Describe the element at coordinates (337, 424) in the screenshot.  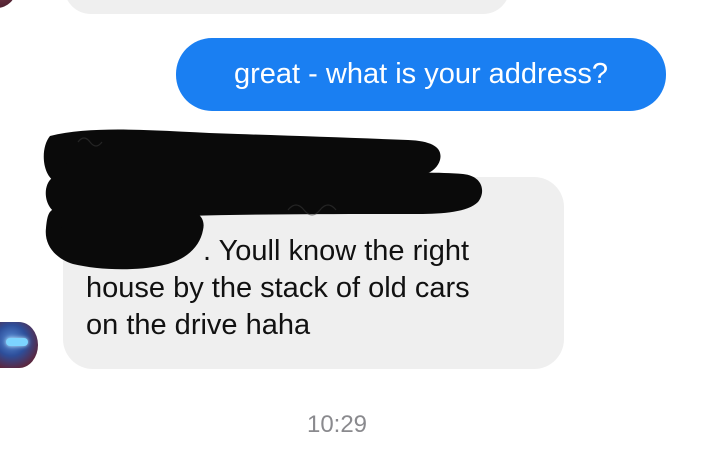
I see `message-timestamp: 10:29` at that location.